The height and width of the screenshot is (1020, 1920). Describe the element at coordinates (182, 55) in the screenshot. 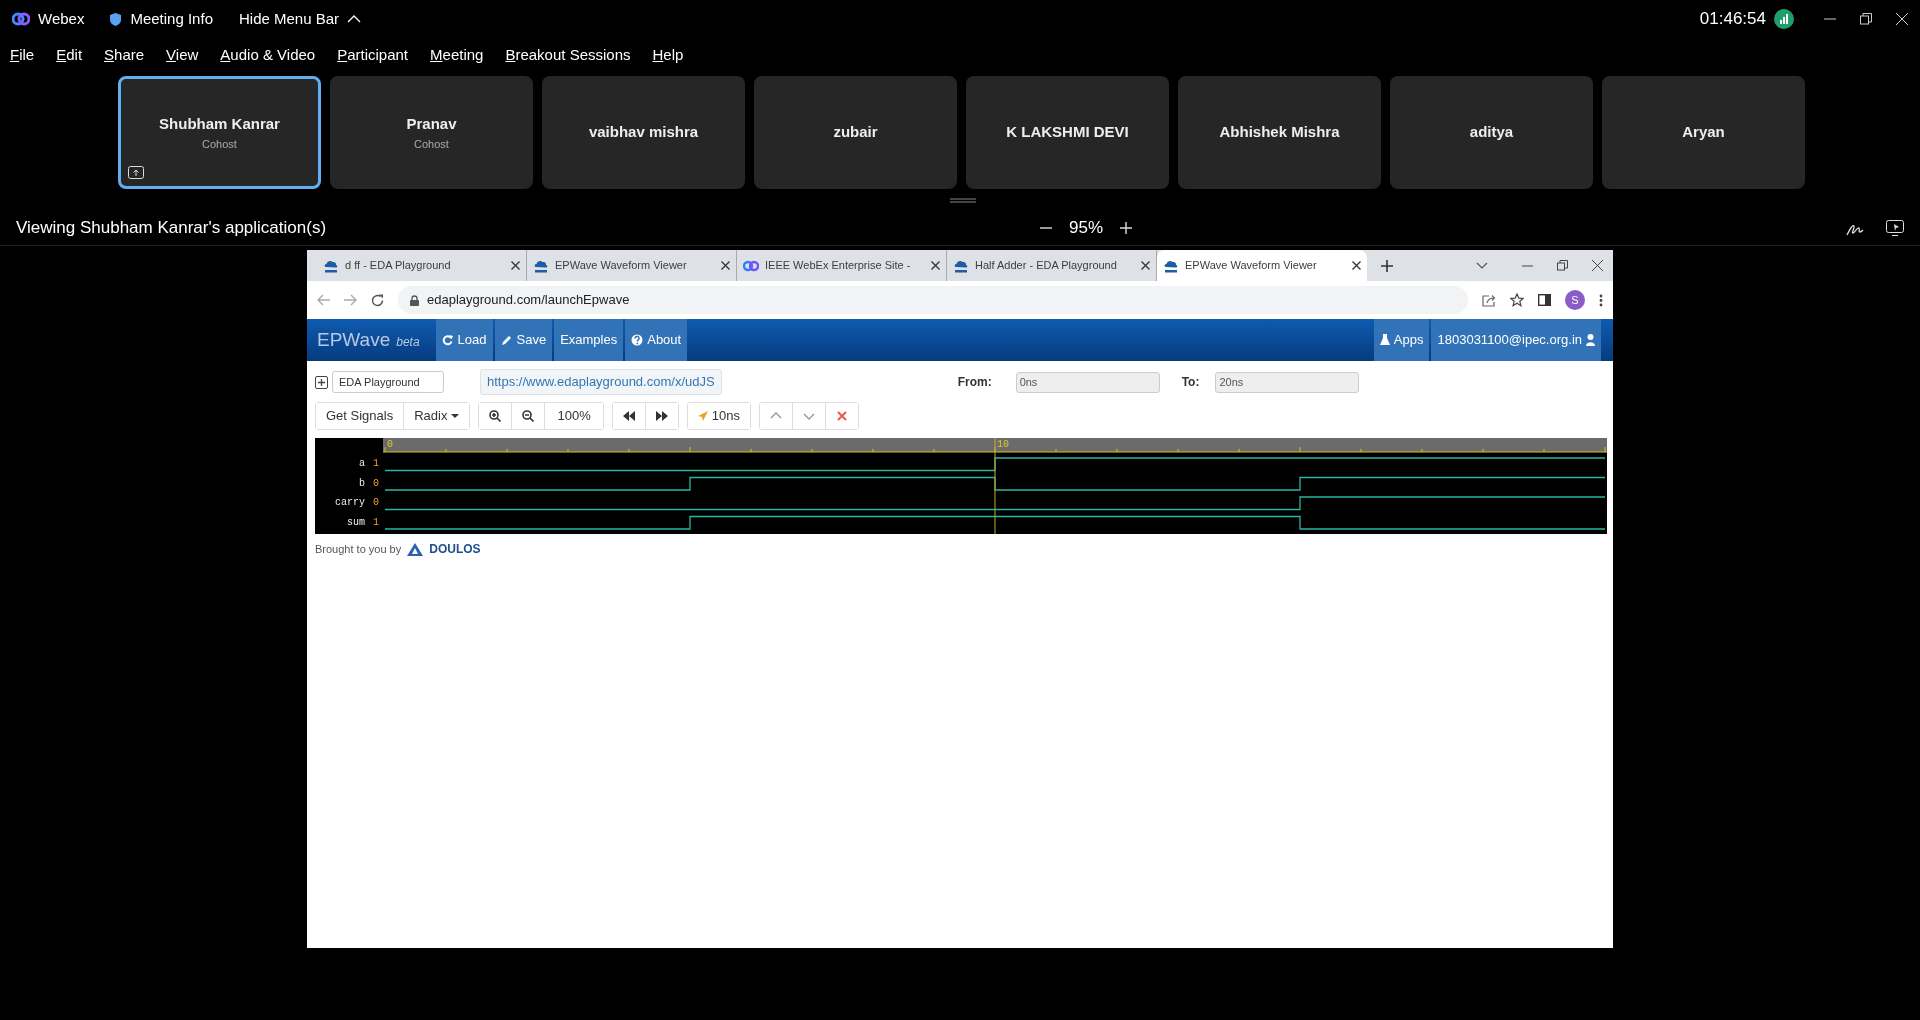

I see `menu-item: View` at that location.